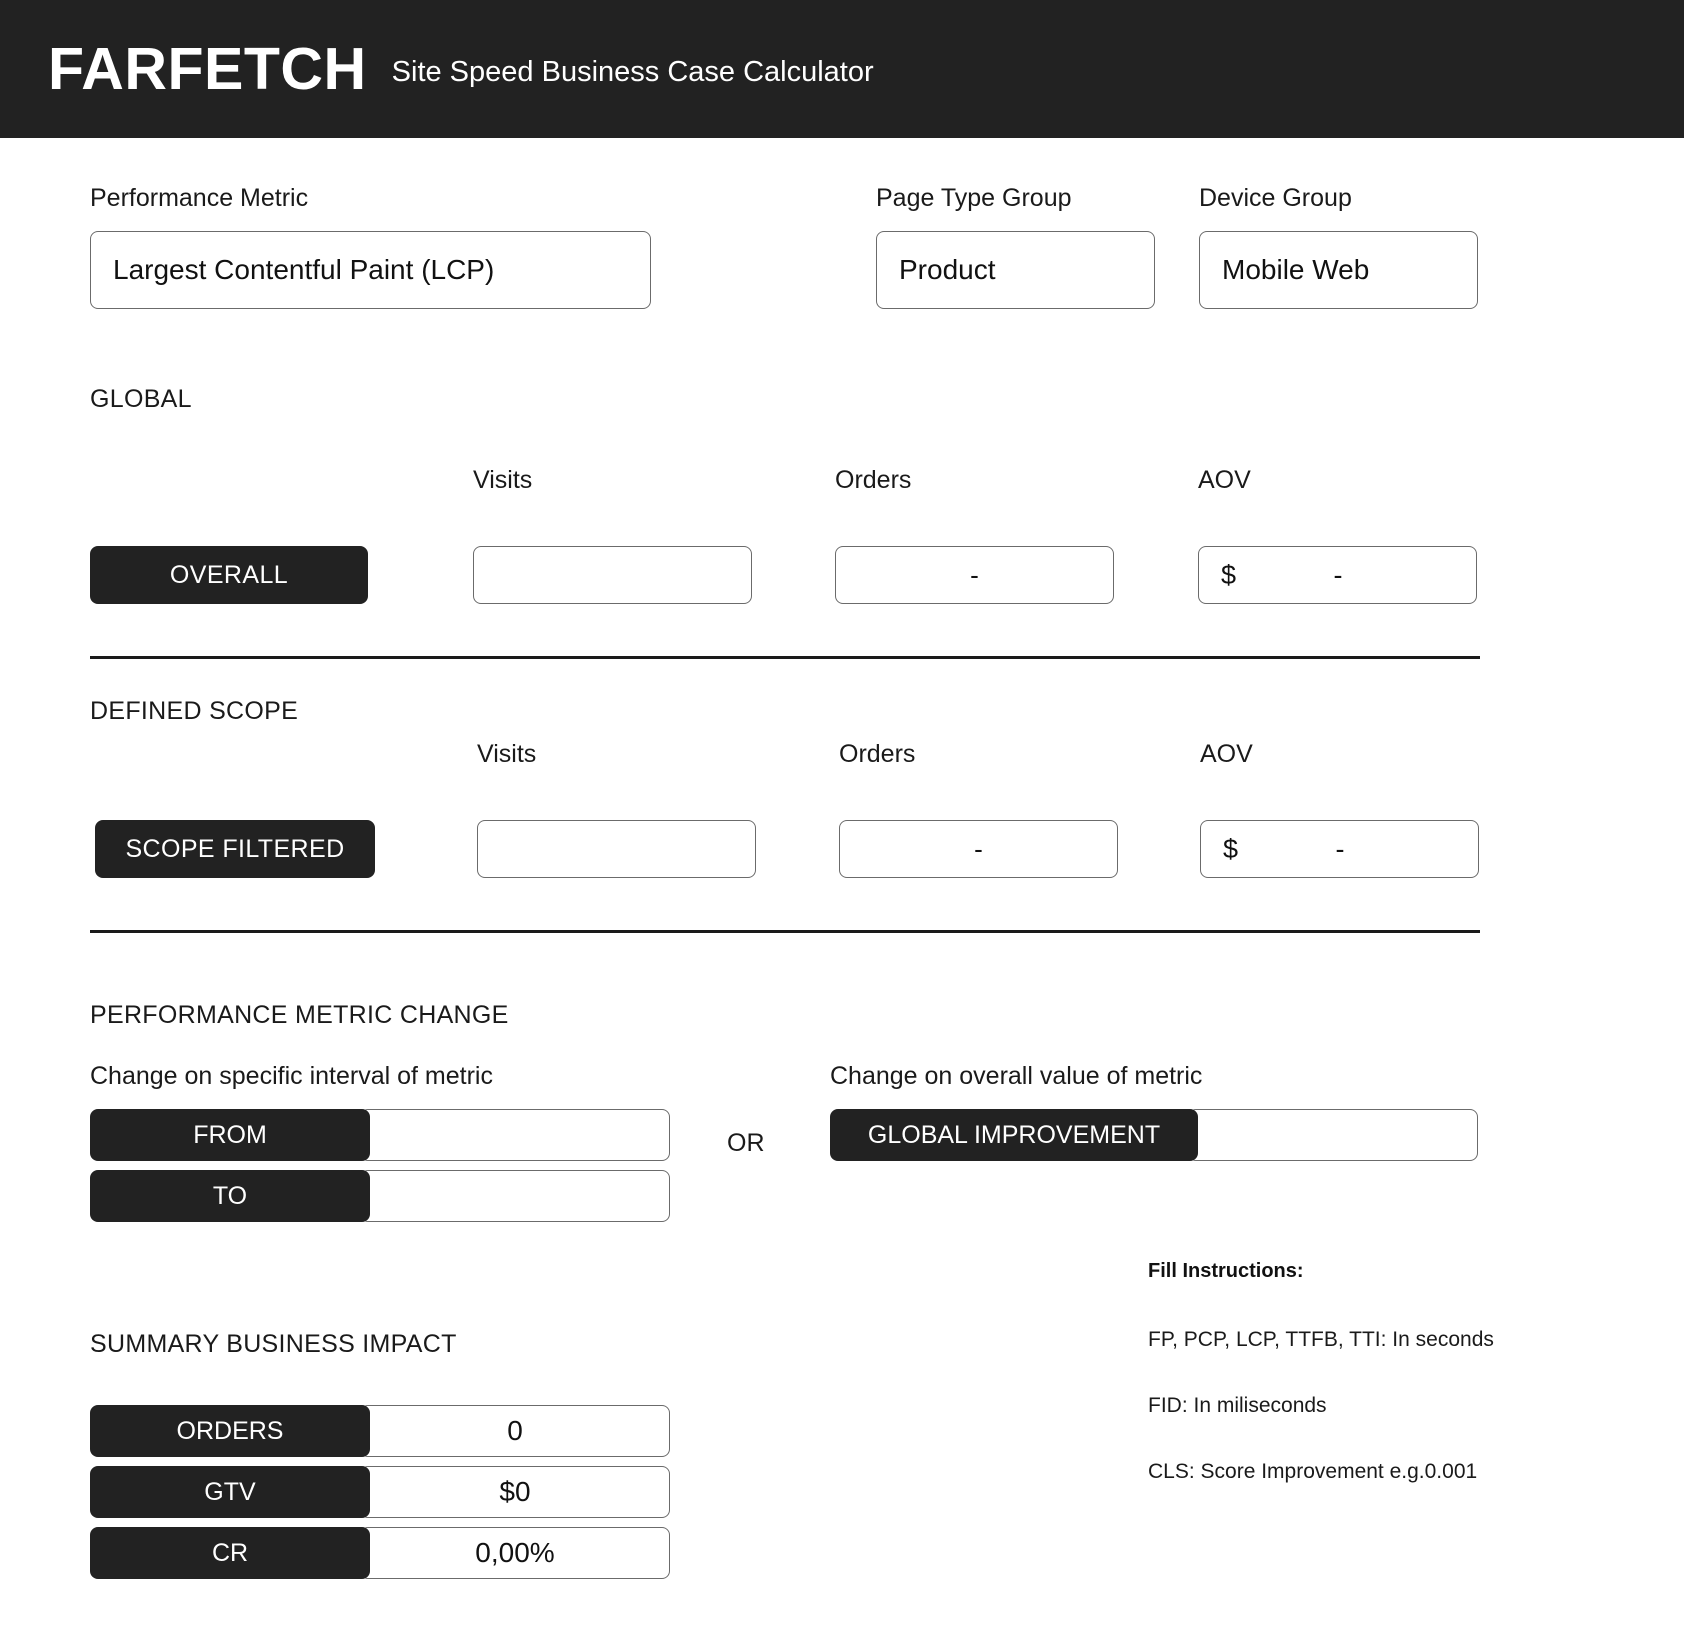 The width and height of the screenshot is (1684, 1640). What do you see at coordinates (299, 1015) in the screenshot?
I see `metric-change-title: PERFORMANCE METRIC CHANGE` at bounding box center [299, 1015].